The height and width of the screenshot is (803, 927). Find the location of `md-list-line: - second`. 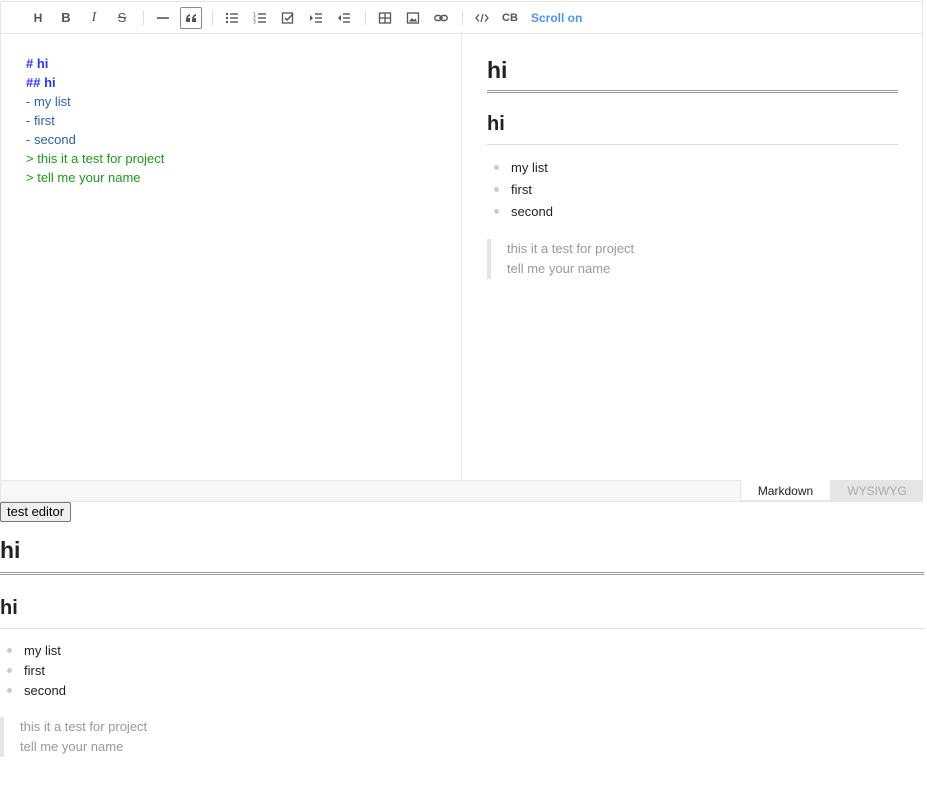

md-list-line: - second is located at coordinates (51, 139).